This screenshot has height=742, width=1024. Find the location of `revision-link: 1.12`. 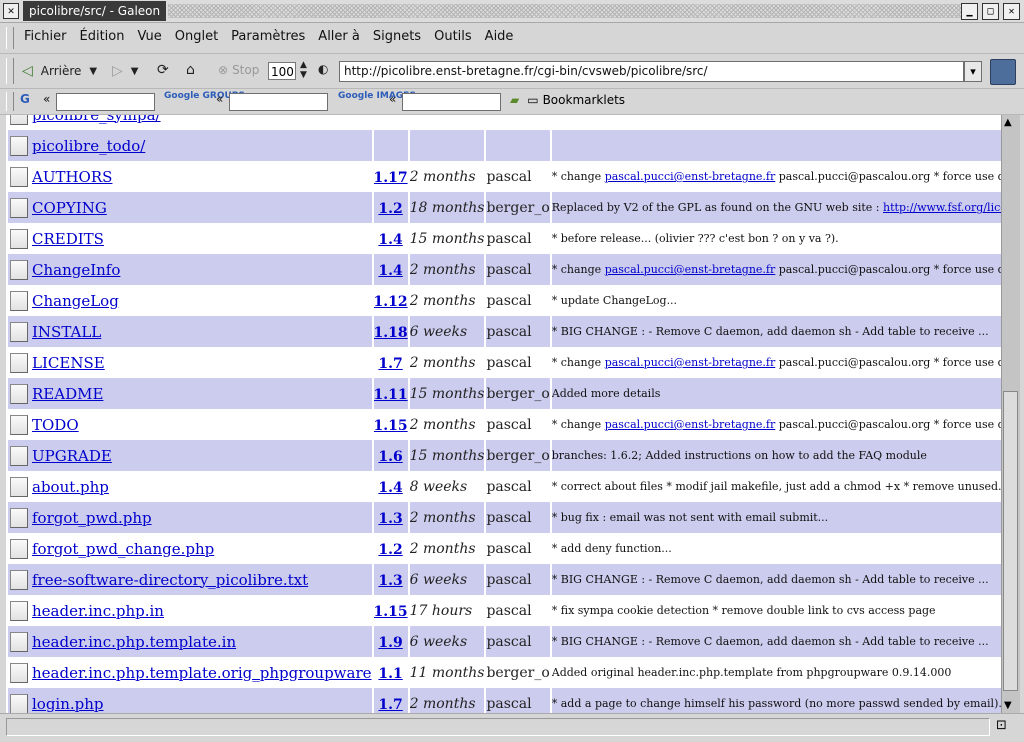

revision-link: 1.12 is located at coordinates (391, 302).